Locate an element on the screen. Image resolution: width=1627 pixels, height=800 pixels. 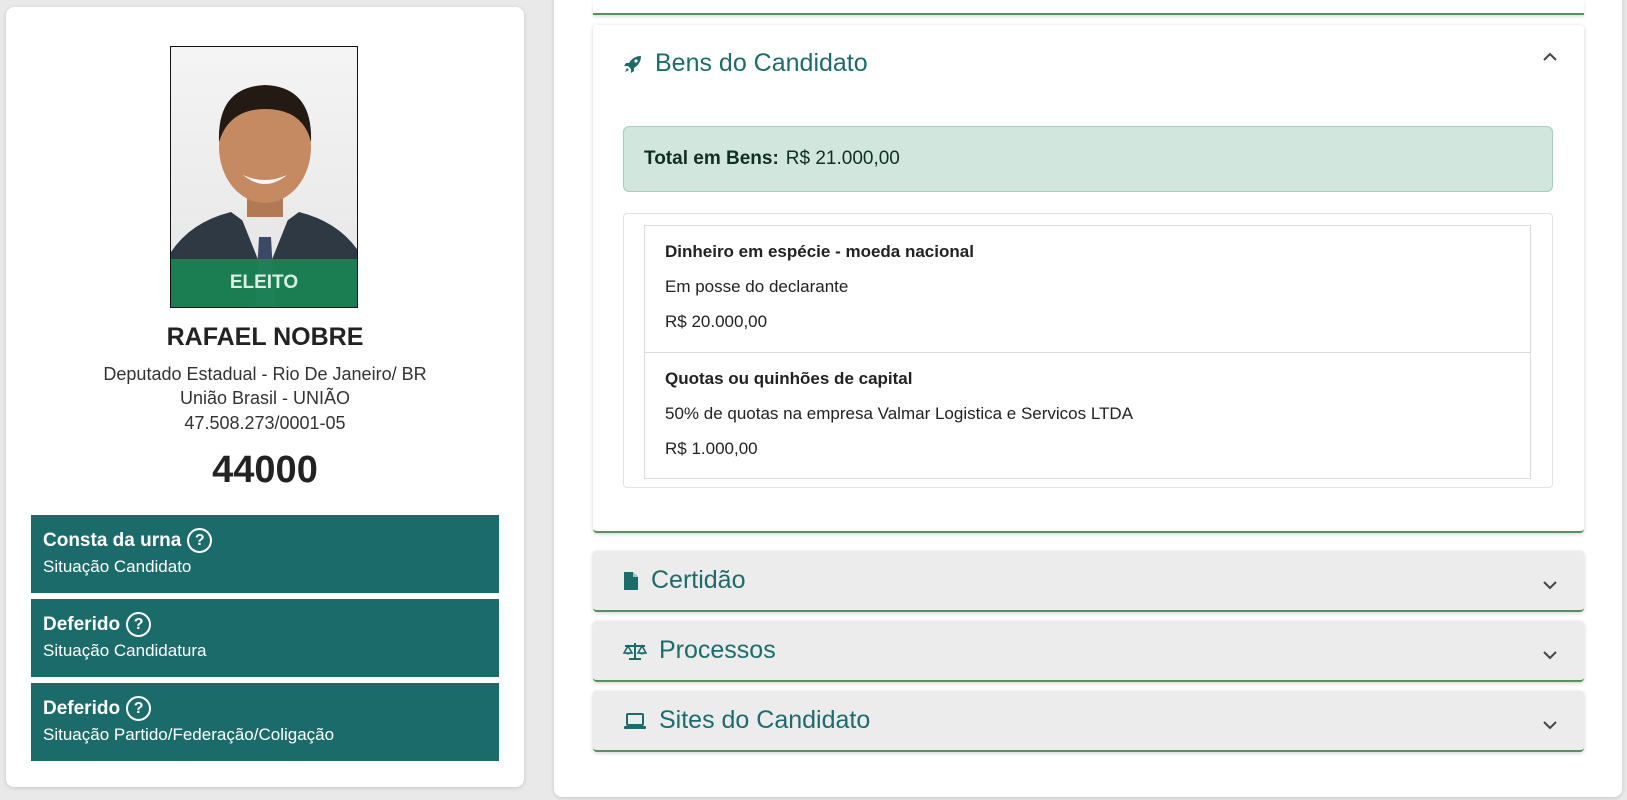
candidate-number: 44000 is located at coordinates (265, 470).